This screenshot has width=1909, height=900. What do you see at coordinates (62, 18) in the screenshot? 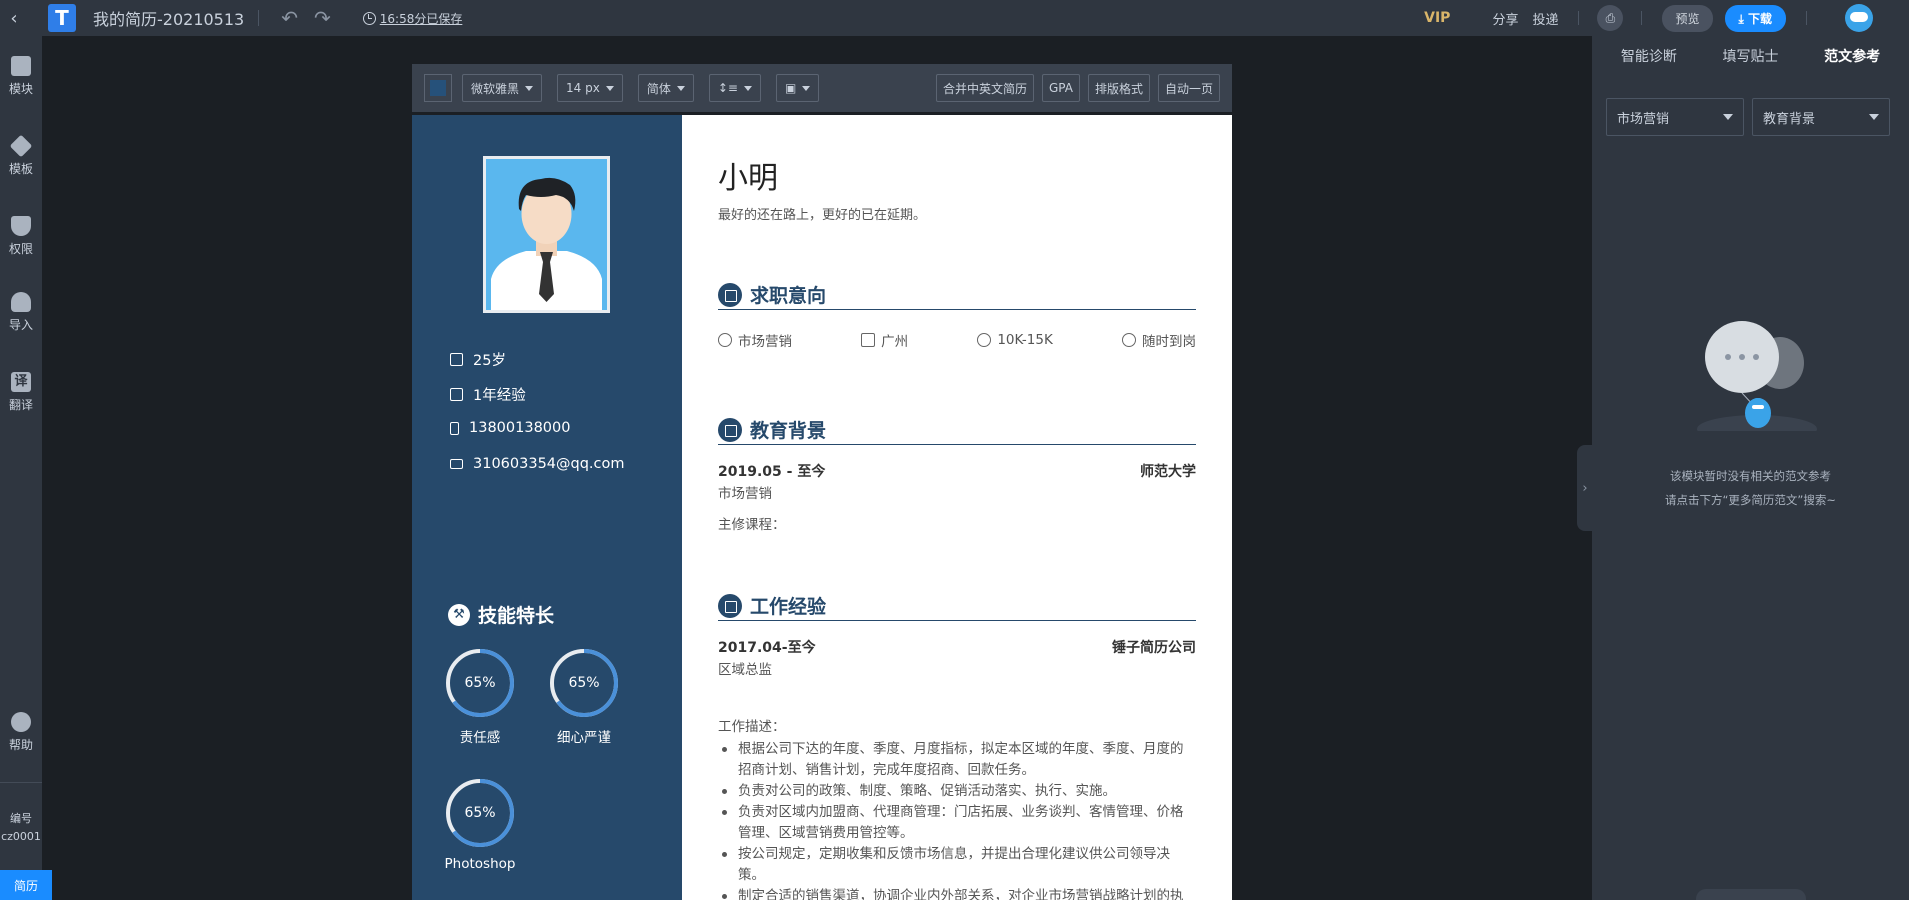
I see `app-logo: T` at bounding box center [62, 18].